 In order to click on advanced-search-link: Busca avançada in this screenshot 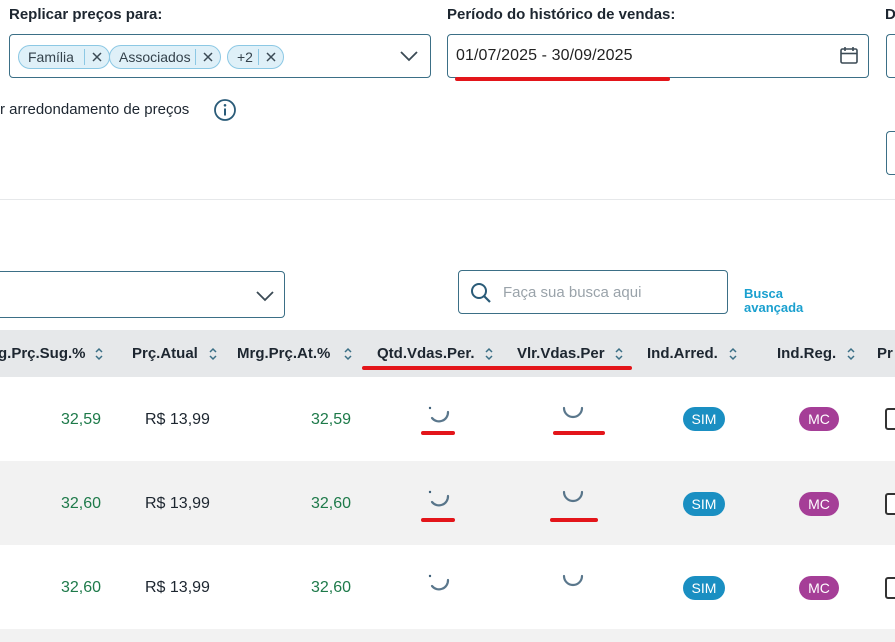, I will do `click(773, 301)`.